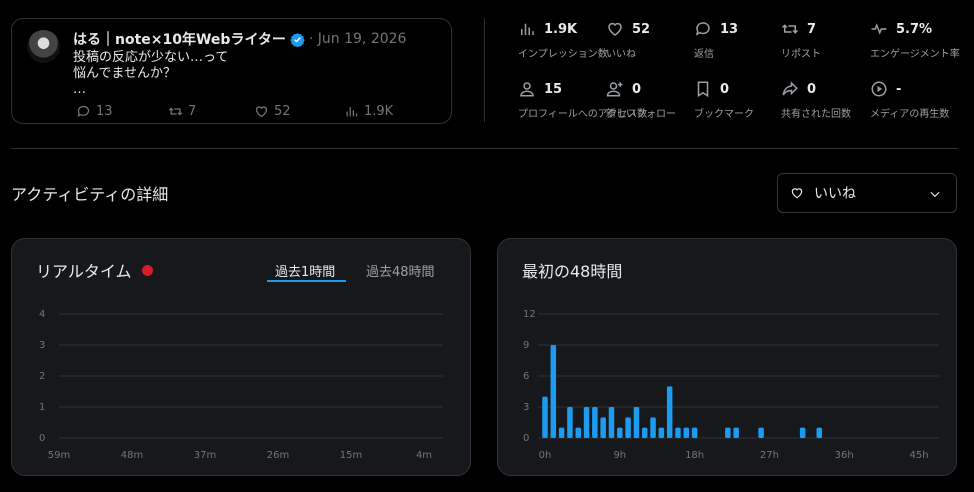  Describe the element at coordinates (42, 376) in the screenshot. I see `y-tick-label: 2` at that location.